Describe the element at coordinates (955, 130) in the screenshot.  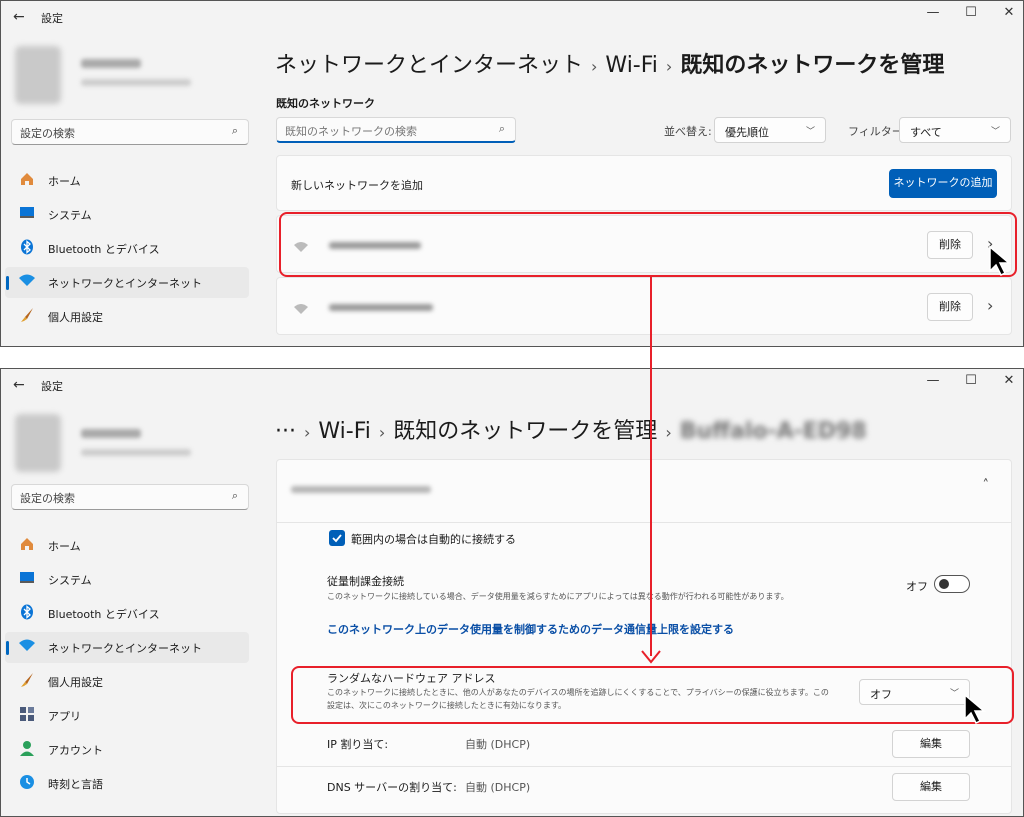
I see `filter-dropdown: すべて ﹀` at that location.